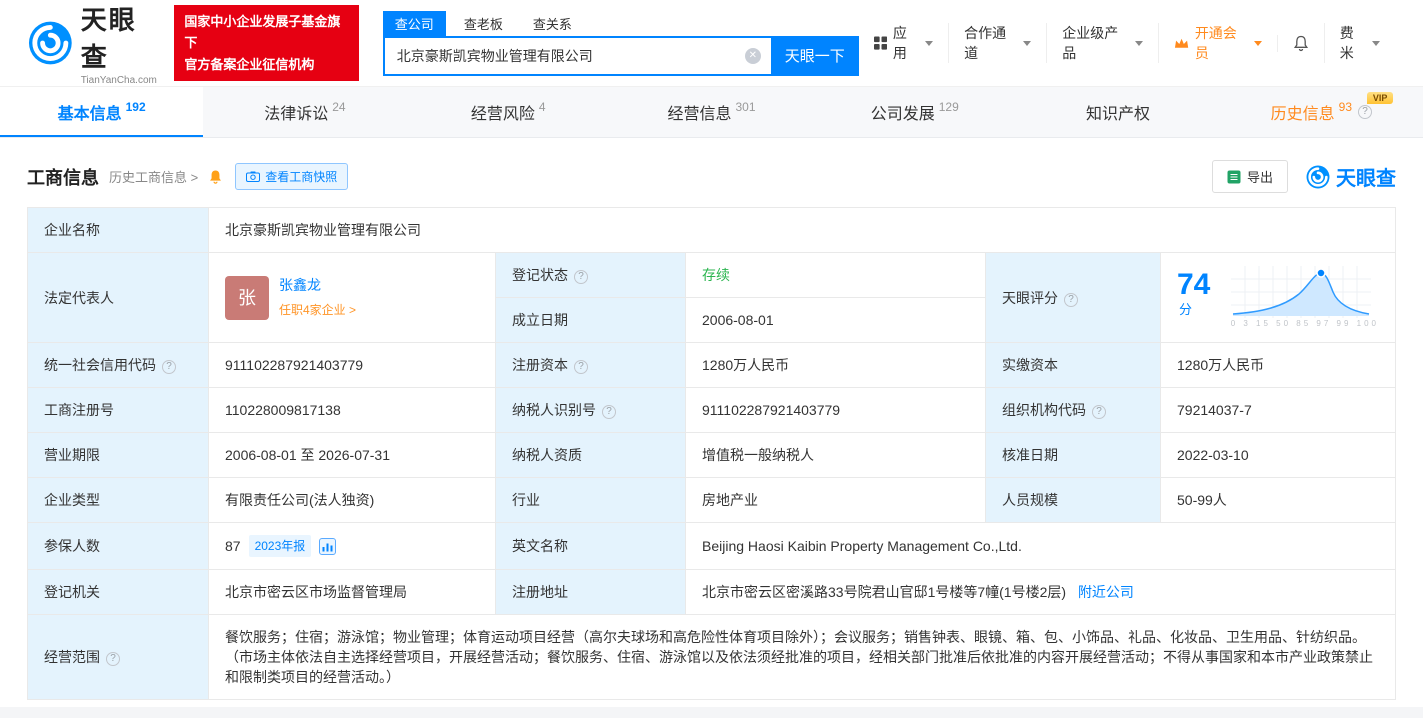 Image resolution: width=1423 pixels, height=718 pixels. What do you see at coordinates (802, 230) in the screenshot?
I see `company-name-value: 北京豪斯凯宾物业管理有限公司` at bounding box center [802, 230].